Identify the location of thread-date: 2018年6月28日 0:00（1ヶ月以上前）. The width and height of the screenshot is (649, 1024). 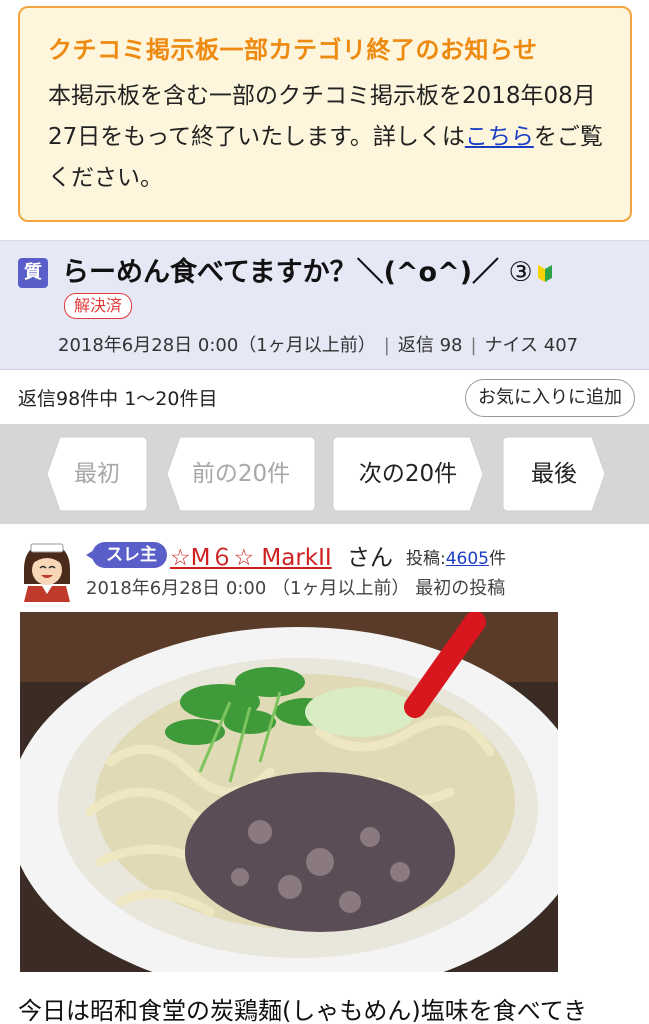
(217, 345).